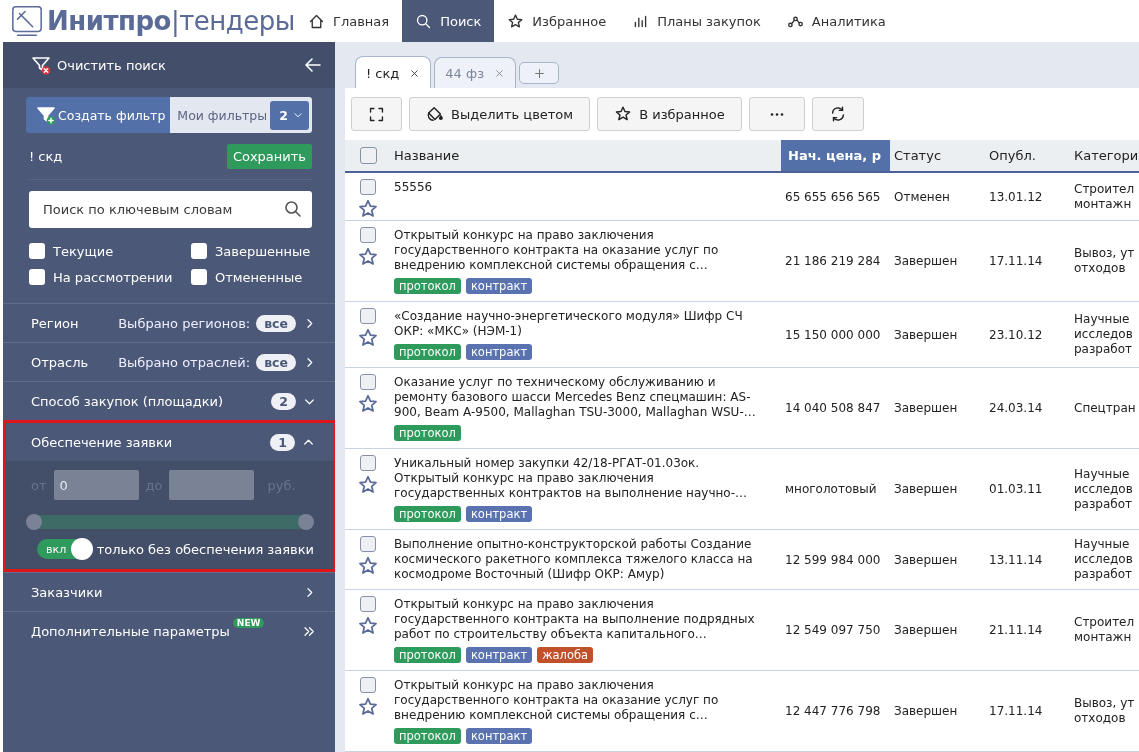 This screenshot has height=752, width=1139. Describe the element at coordinates (1016, 630) in the screenshot. I see `date-cell-text: 21.11.14` at that location.